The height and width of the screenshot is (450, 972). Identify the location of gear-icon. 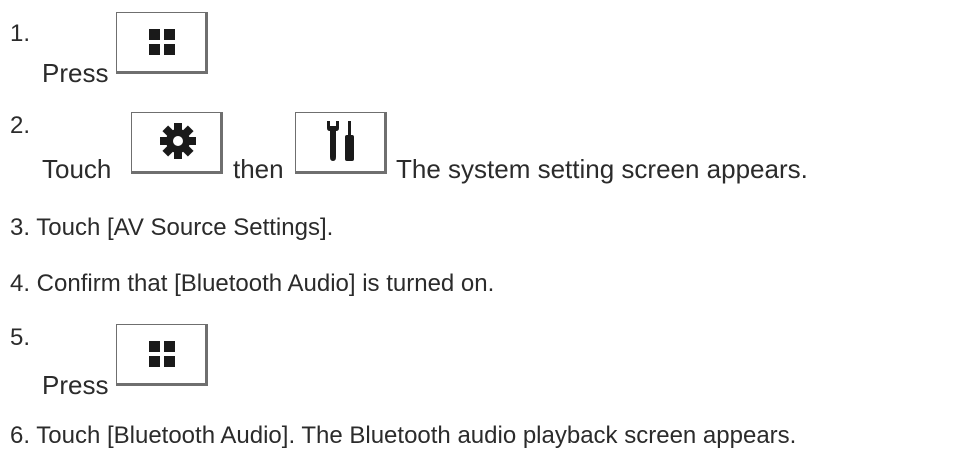
(178, 141).